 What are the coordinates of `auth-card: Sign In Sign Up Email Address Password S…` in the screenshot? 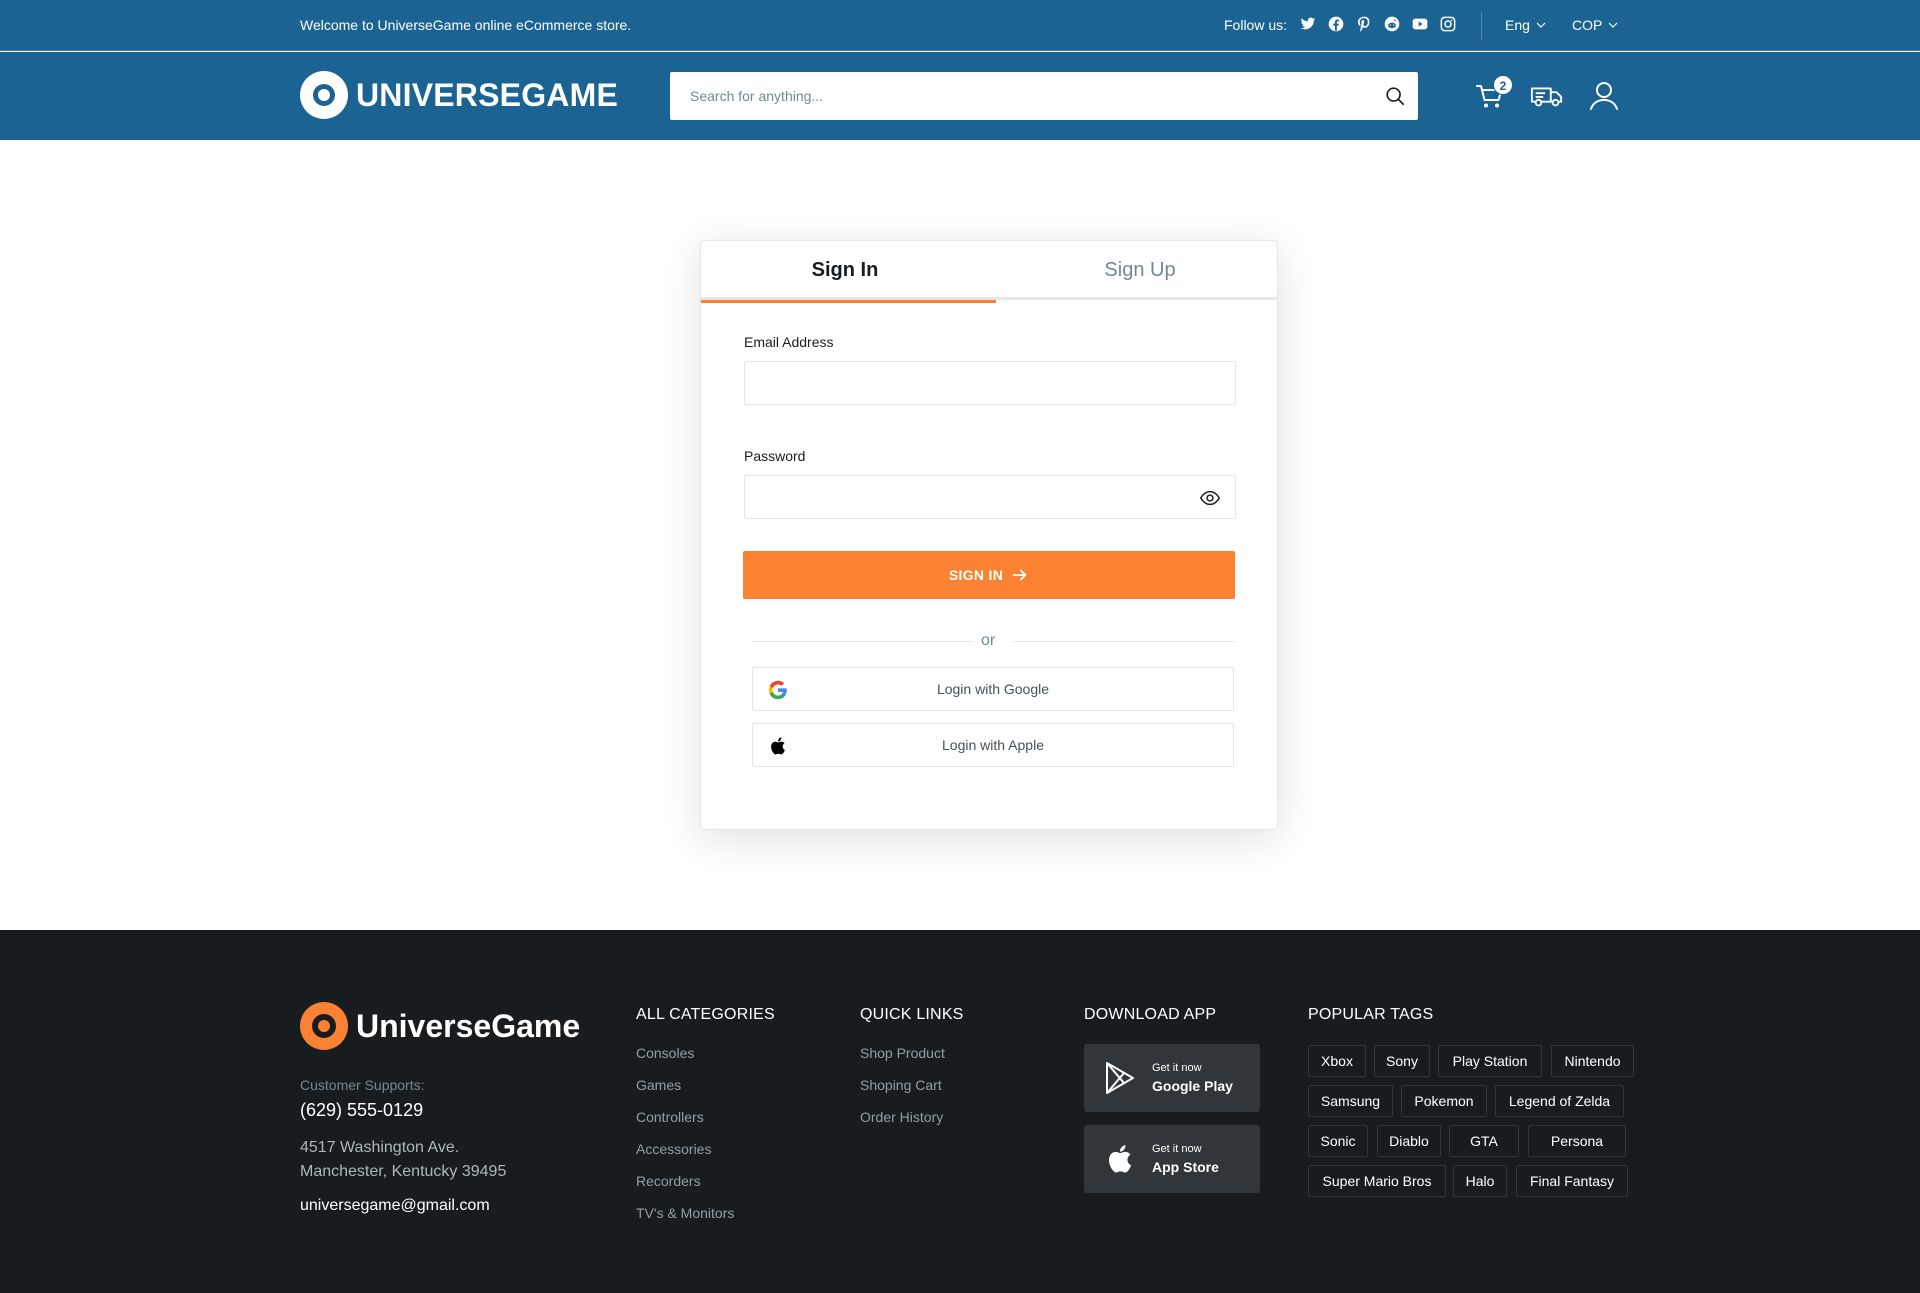 It's located at (989, 535).